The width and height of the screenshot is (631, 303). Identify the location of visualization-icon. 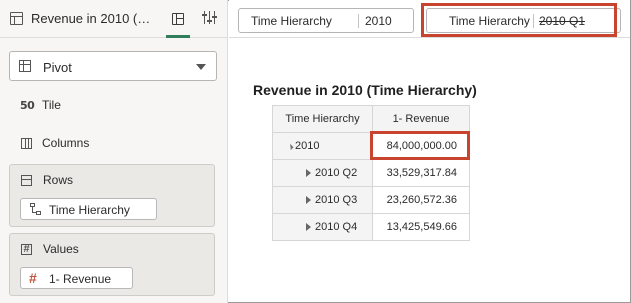
(16, 18).